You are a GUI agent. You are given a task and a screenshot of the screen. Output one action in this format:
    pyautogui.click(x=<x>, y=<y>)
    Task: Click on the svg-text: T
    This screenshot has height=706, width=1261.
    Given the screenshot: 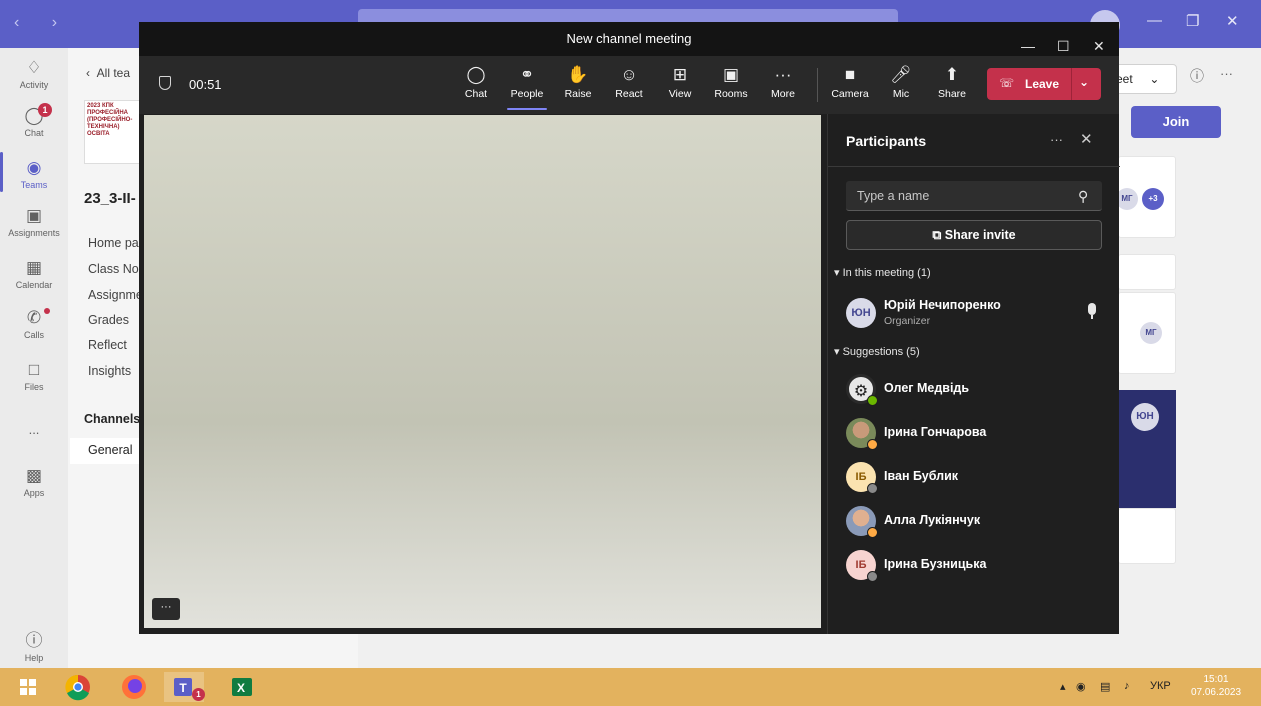 What is the action you would take?
    pyautogui.click(x=183, y=688)
    